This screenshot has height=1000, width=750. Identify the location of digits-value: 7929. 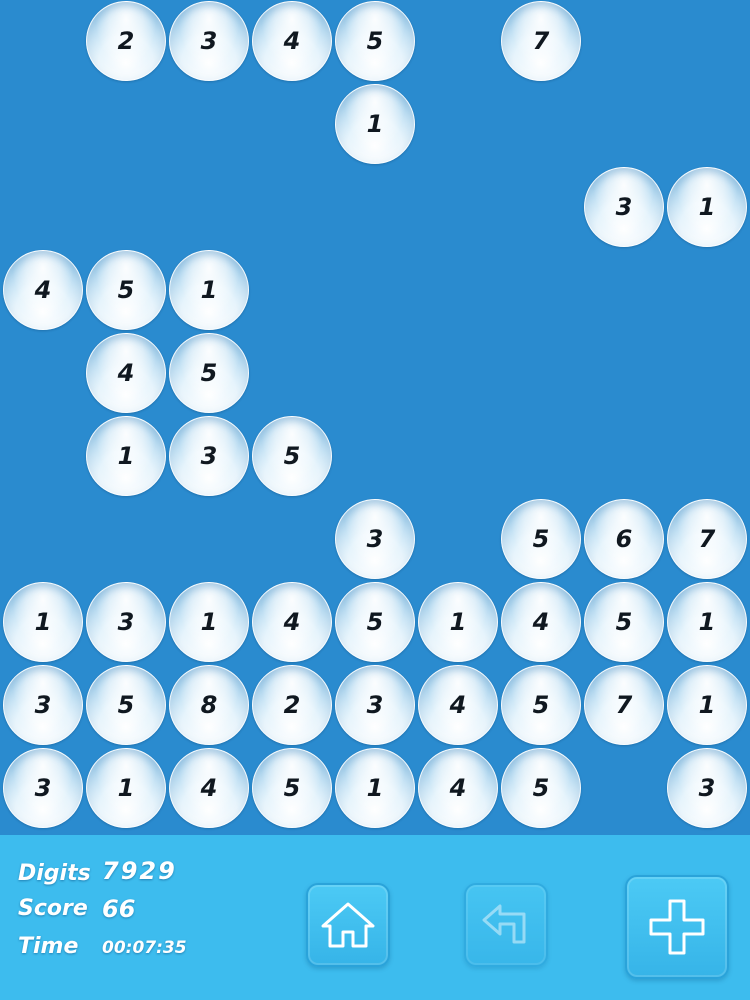
(139, 871).